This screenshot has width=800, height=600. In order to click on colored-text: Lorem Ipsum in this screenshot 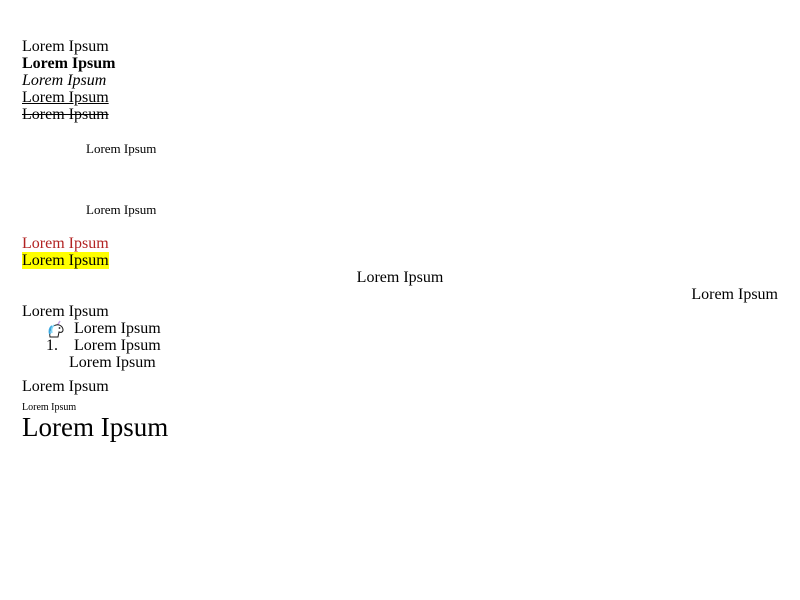, I will do `click(65, 243)`.